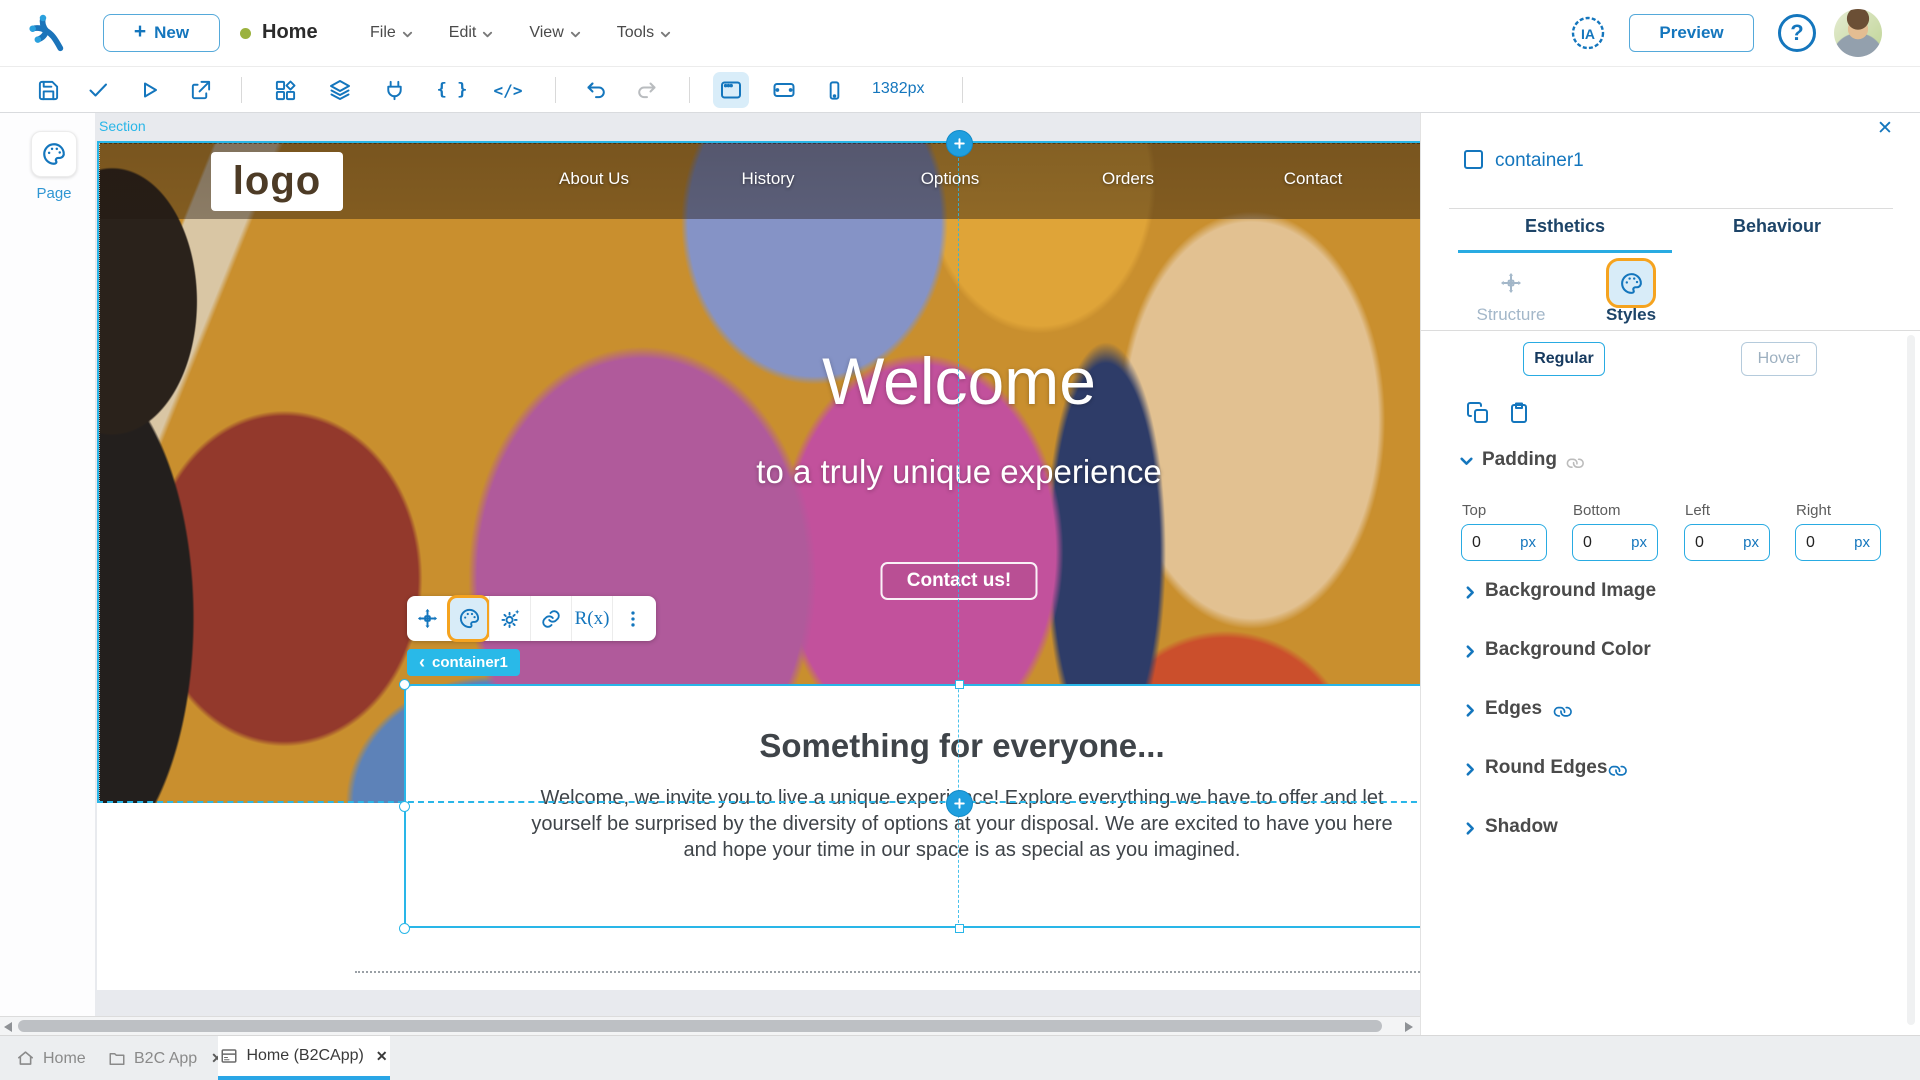 This screenshot has height=1080, width=1920. Describe the element at coordinates (471, 33) in the screenshot. I see `menu-edit: Edit` at that location.